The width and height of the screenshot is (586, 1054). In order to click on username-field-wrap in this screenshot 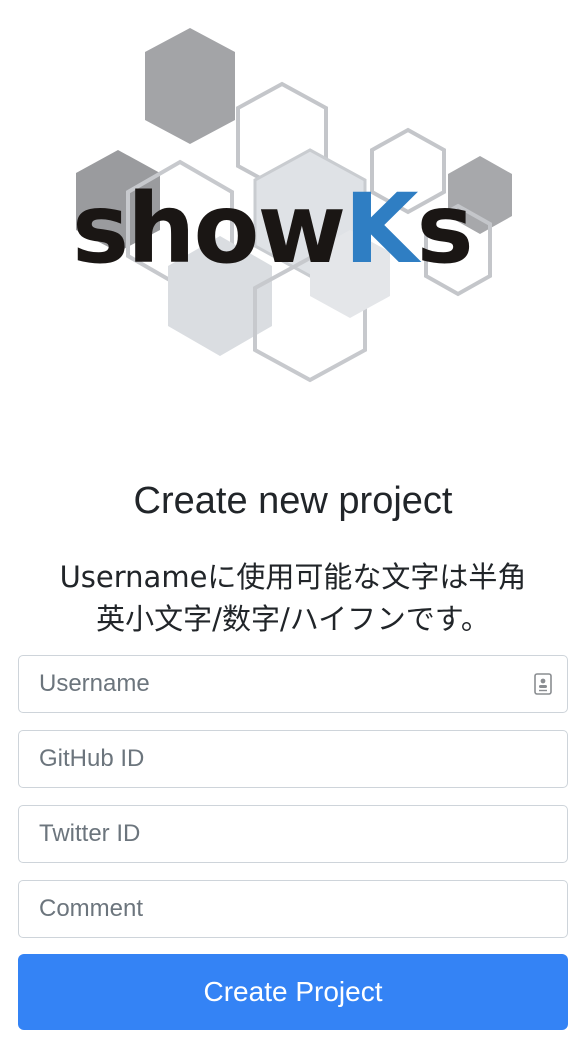, I will do `click(293, 684)`.